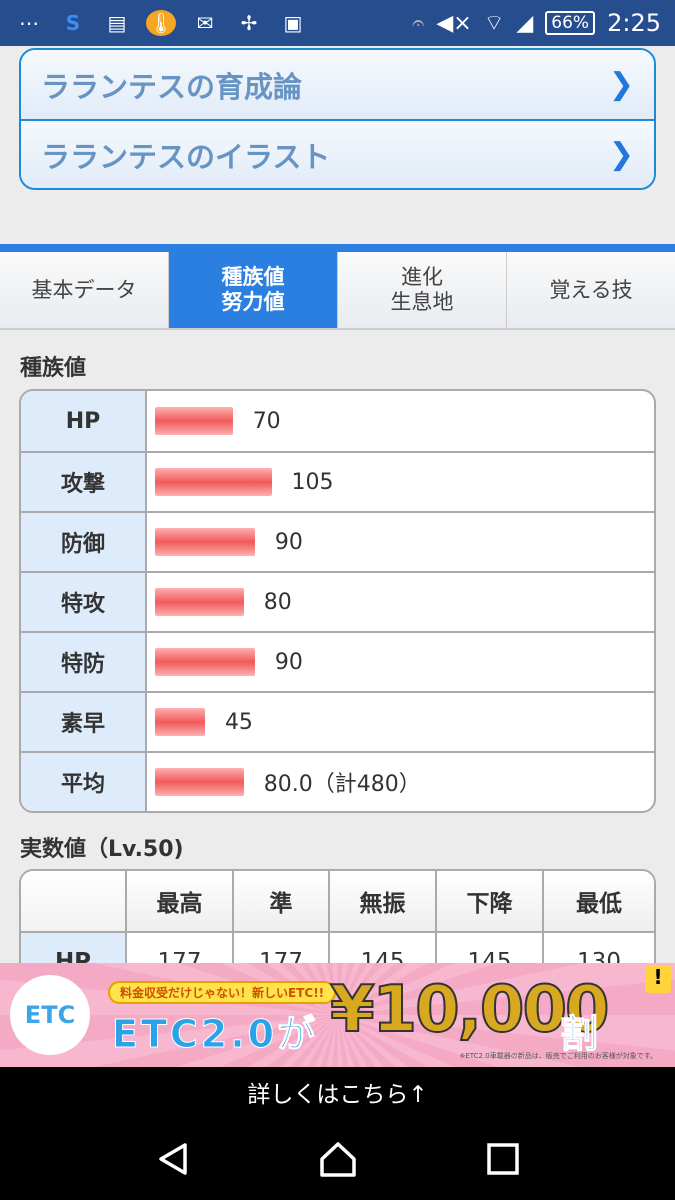 The image size is (675, 1200). I want to click on stat-row: 素早 45, so click(337, 721).